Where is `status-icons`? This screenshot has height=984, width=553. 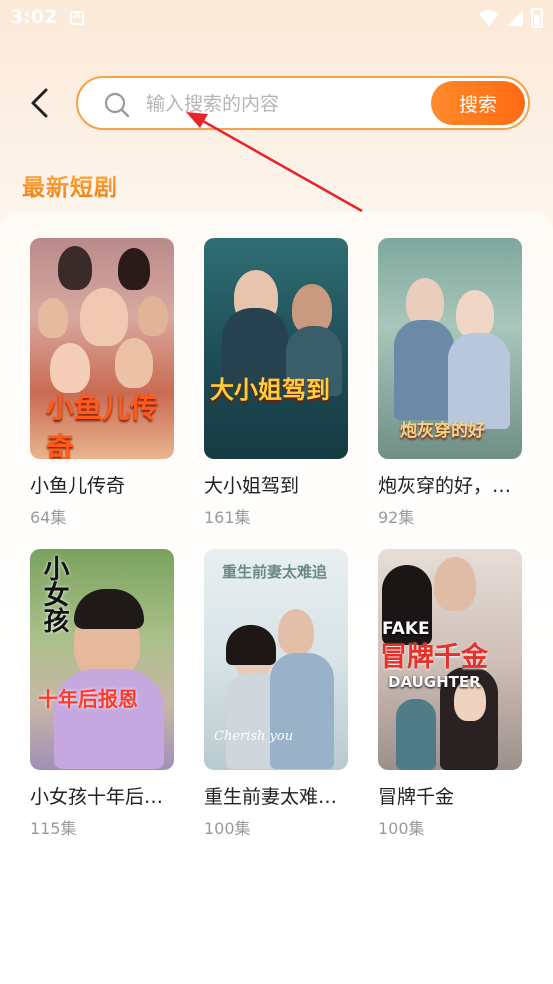 status-icons is located at coordinates (511, 18).